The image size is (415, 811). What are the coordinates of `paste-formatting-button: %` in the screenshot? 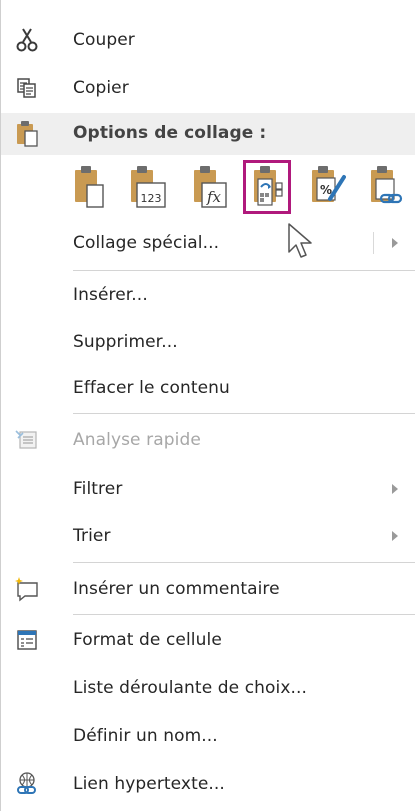 It's located at (327, 187).